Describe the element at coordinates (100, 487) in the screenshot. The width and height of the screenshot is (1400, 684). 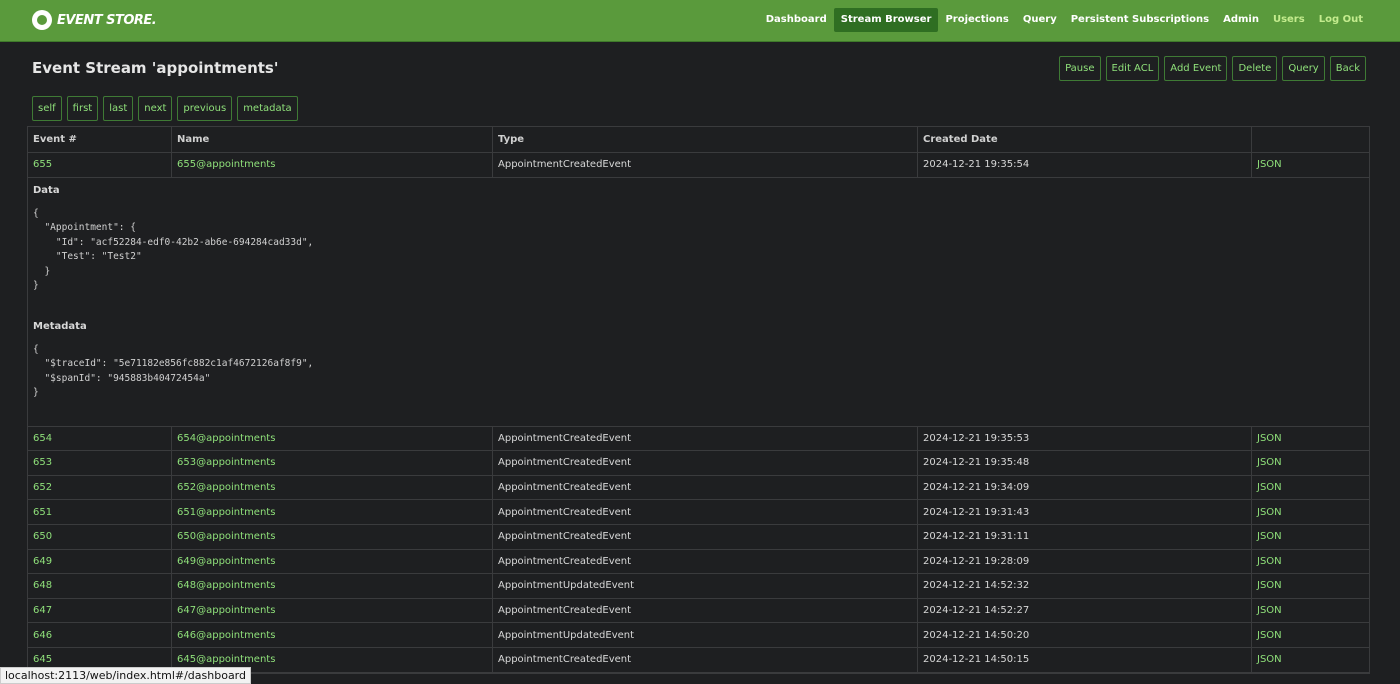
I see `event-number-link: 652` at that location.